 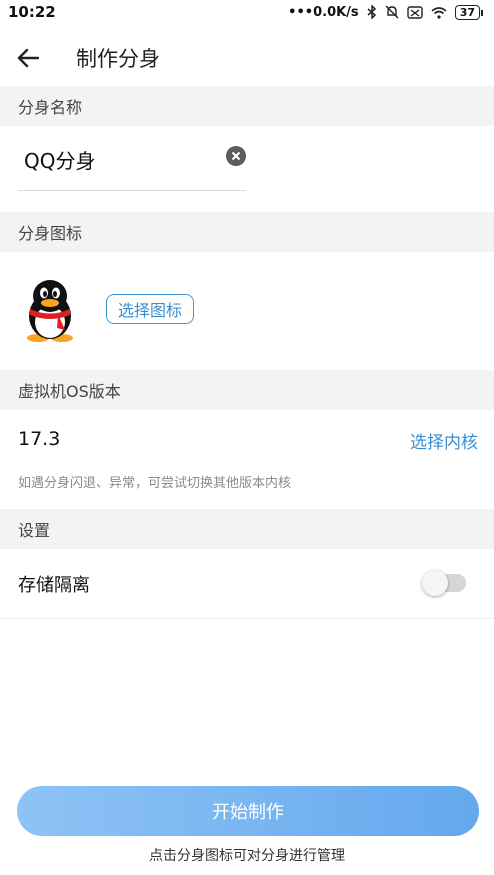 What do you see at coordinates (247, 232) in the screenshot?
I see `section-header-icon: 分身图标` at bounding box center [247, 232].